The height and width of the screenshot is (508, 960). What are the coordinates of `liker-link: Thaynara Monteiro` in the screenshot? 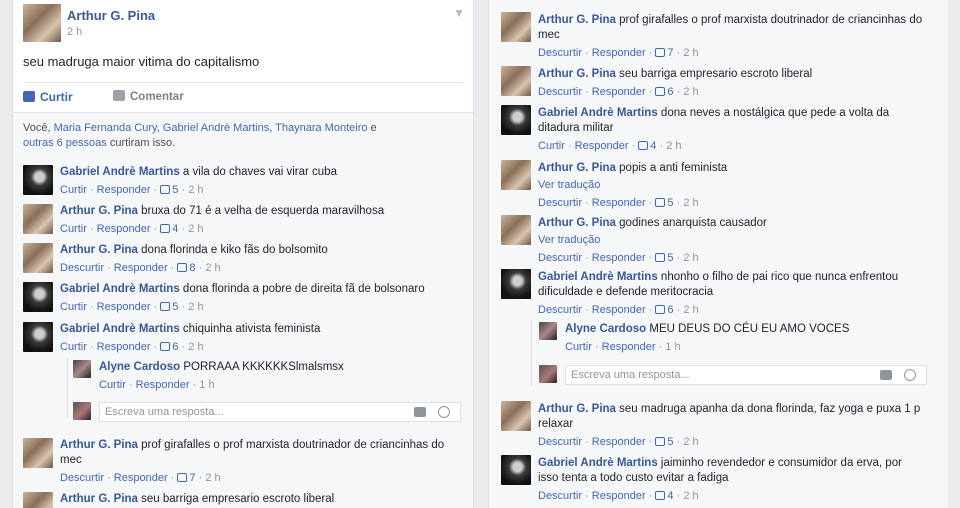 It's located at (321, 128).